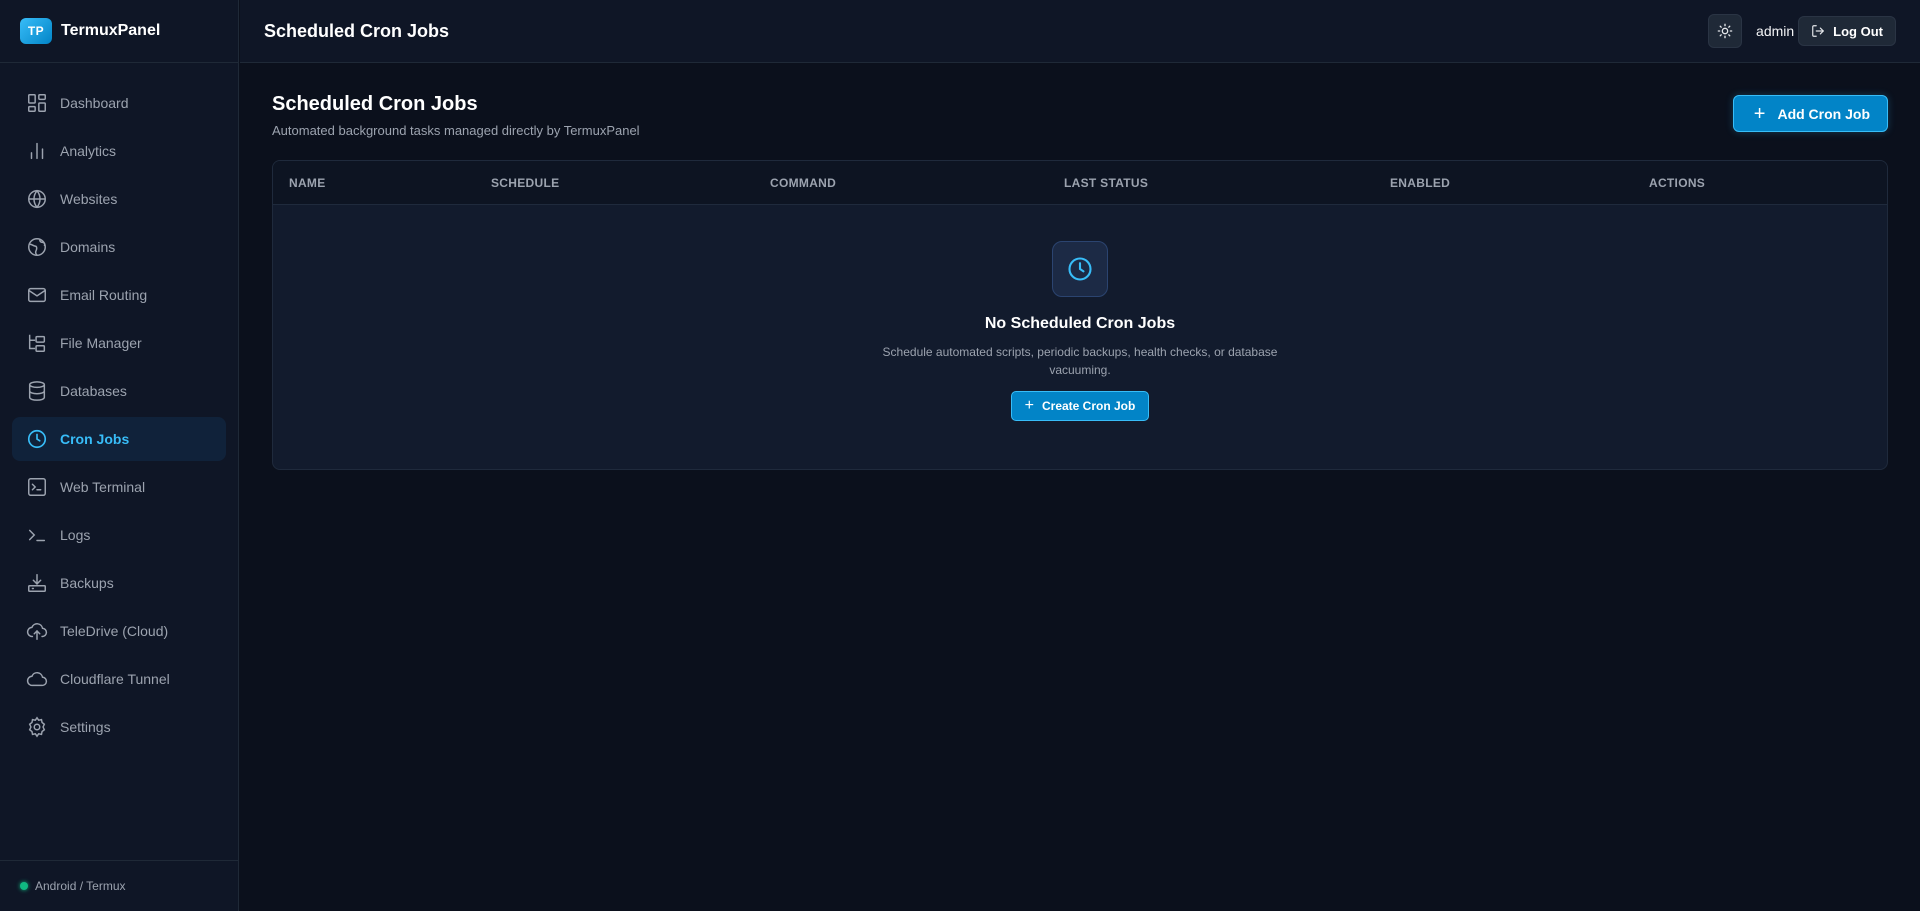 The height and width of the screenshot is (911, 1920). I want to click on sidebar-item-label: Domains, so click(88, 247).